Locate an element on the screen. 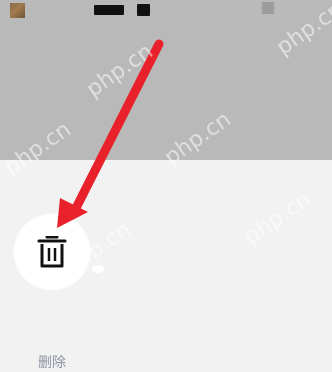 This screenshot has width=332, height=372. indicator-dot is located at coordinates (98, 269).